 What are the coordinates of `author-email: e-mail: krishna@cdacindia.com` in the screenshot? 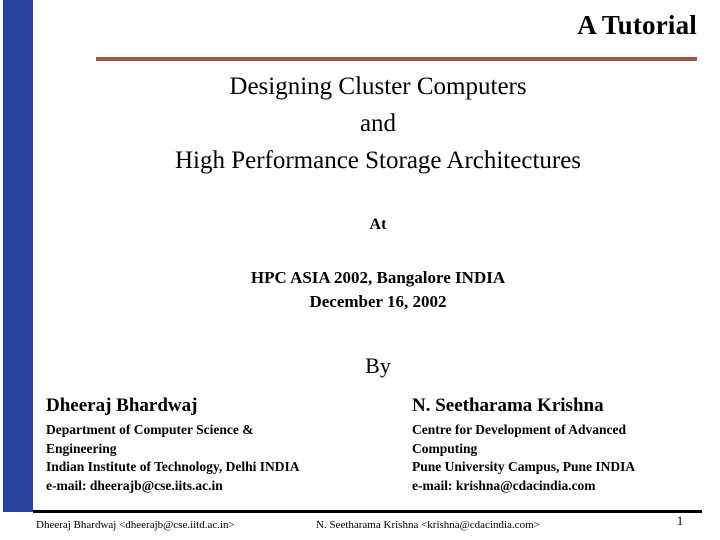 It's located at (504, 485).